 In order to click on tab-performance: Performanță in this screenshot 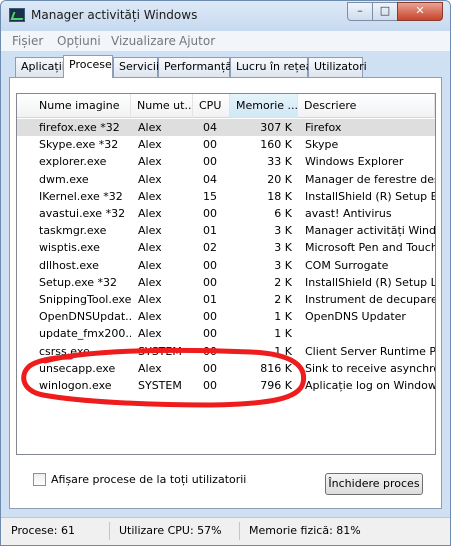, I will do `click(195, 67)`.